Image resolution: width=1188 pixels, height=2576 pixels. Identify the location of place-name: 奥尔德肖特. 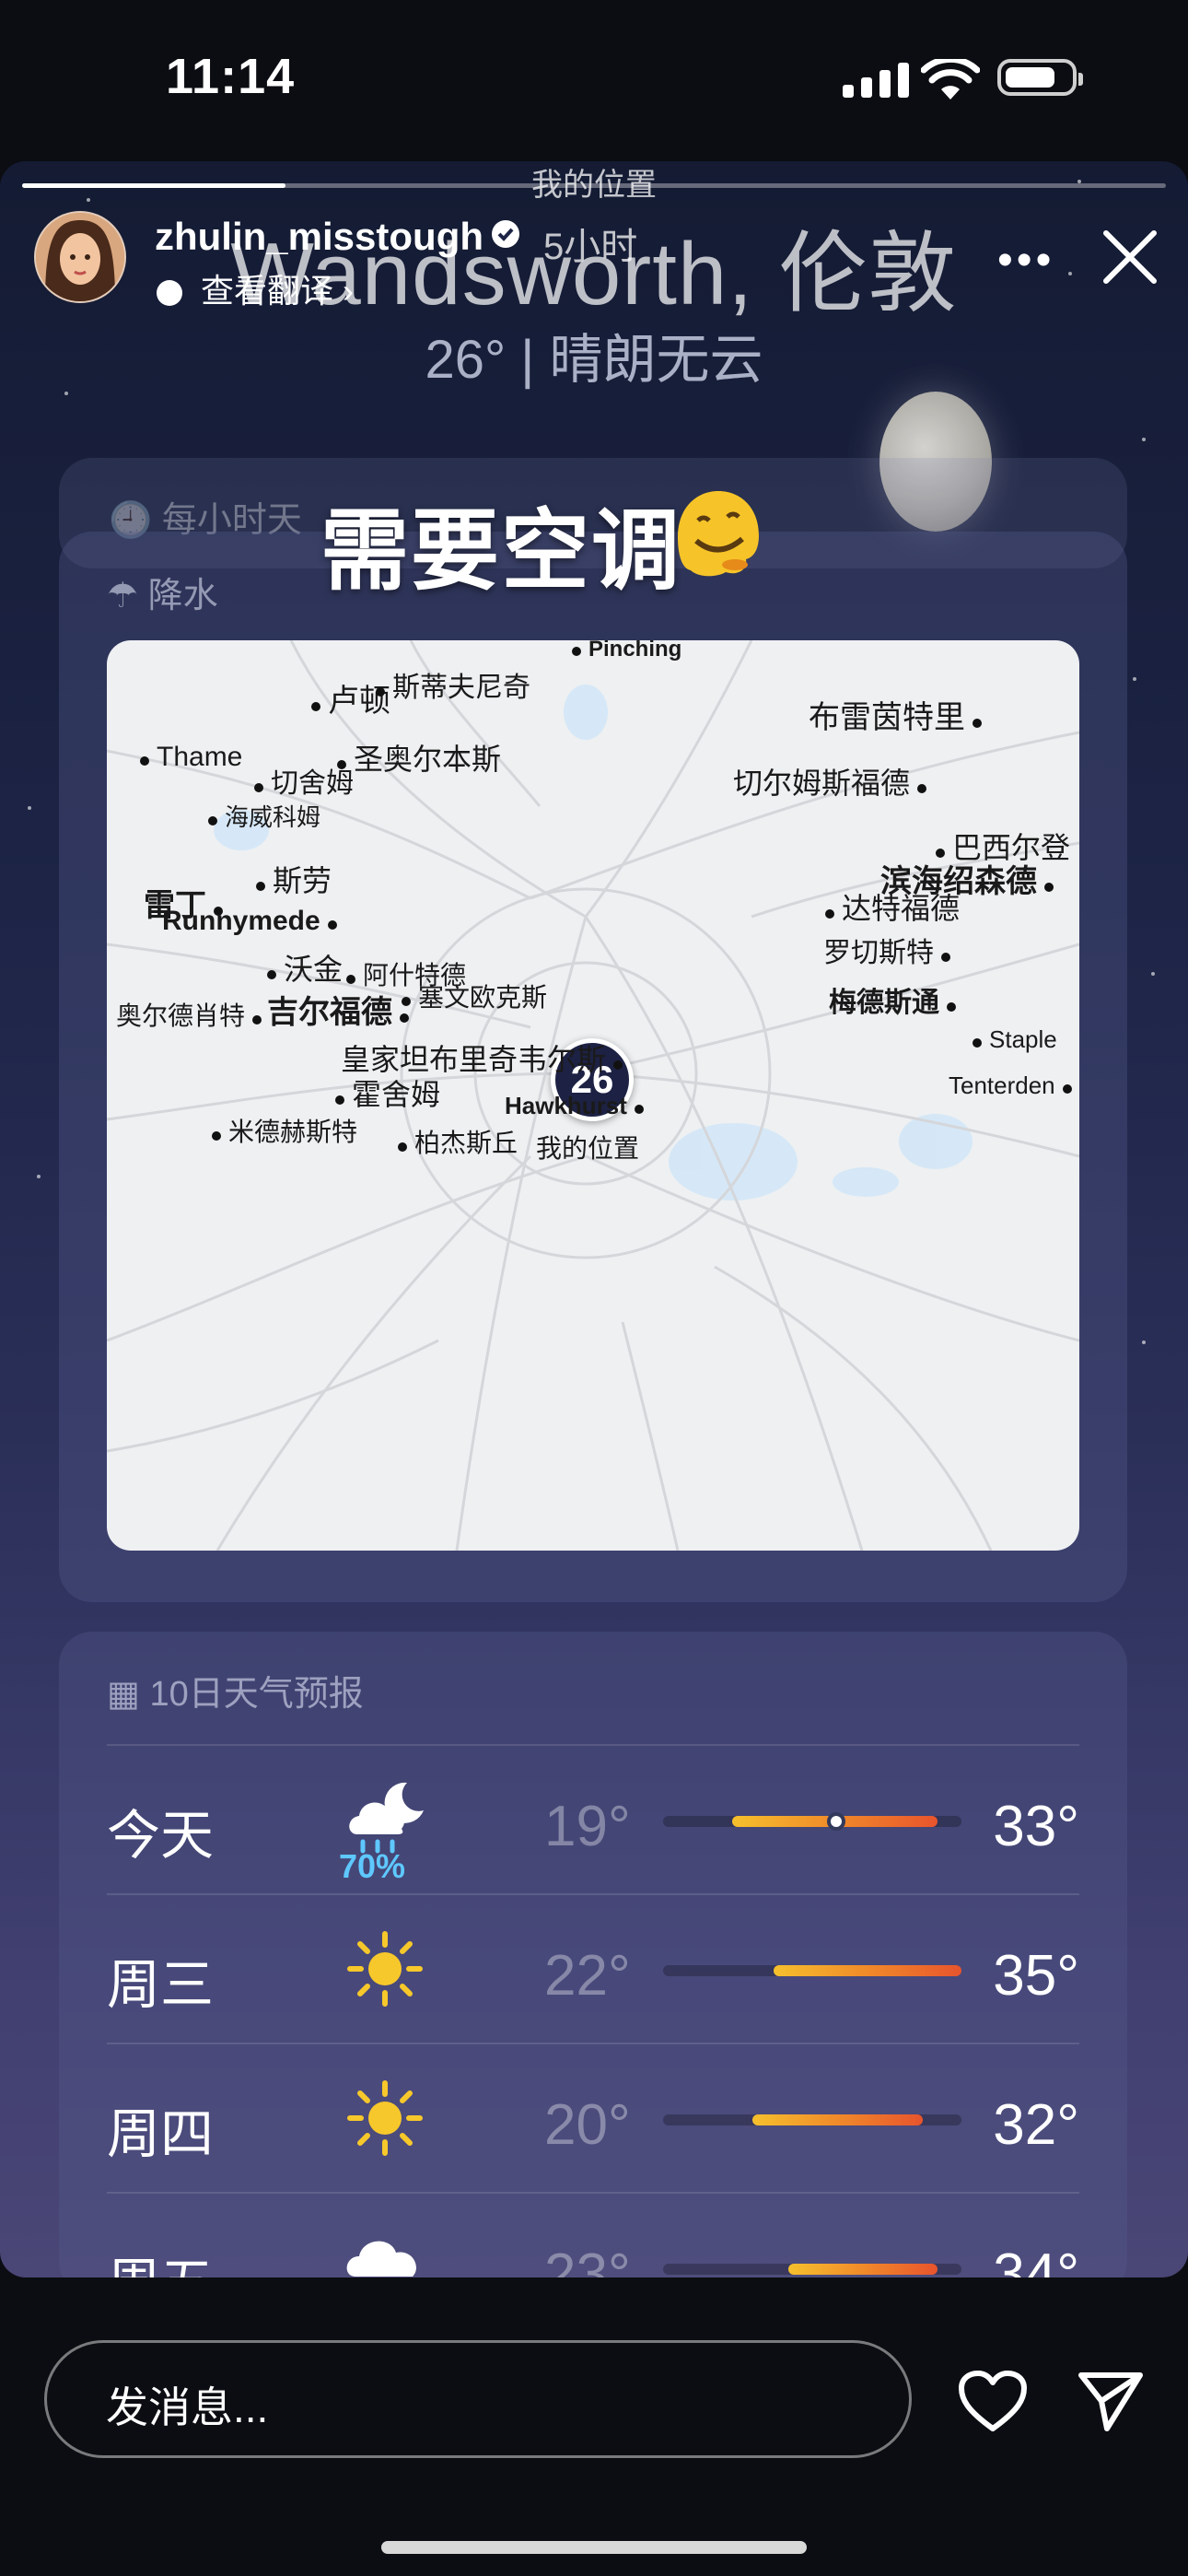
(181, 1015).